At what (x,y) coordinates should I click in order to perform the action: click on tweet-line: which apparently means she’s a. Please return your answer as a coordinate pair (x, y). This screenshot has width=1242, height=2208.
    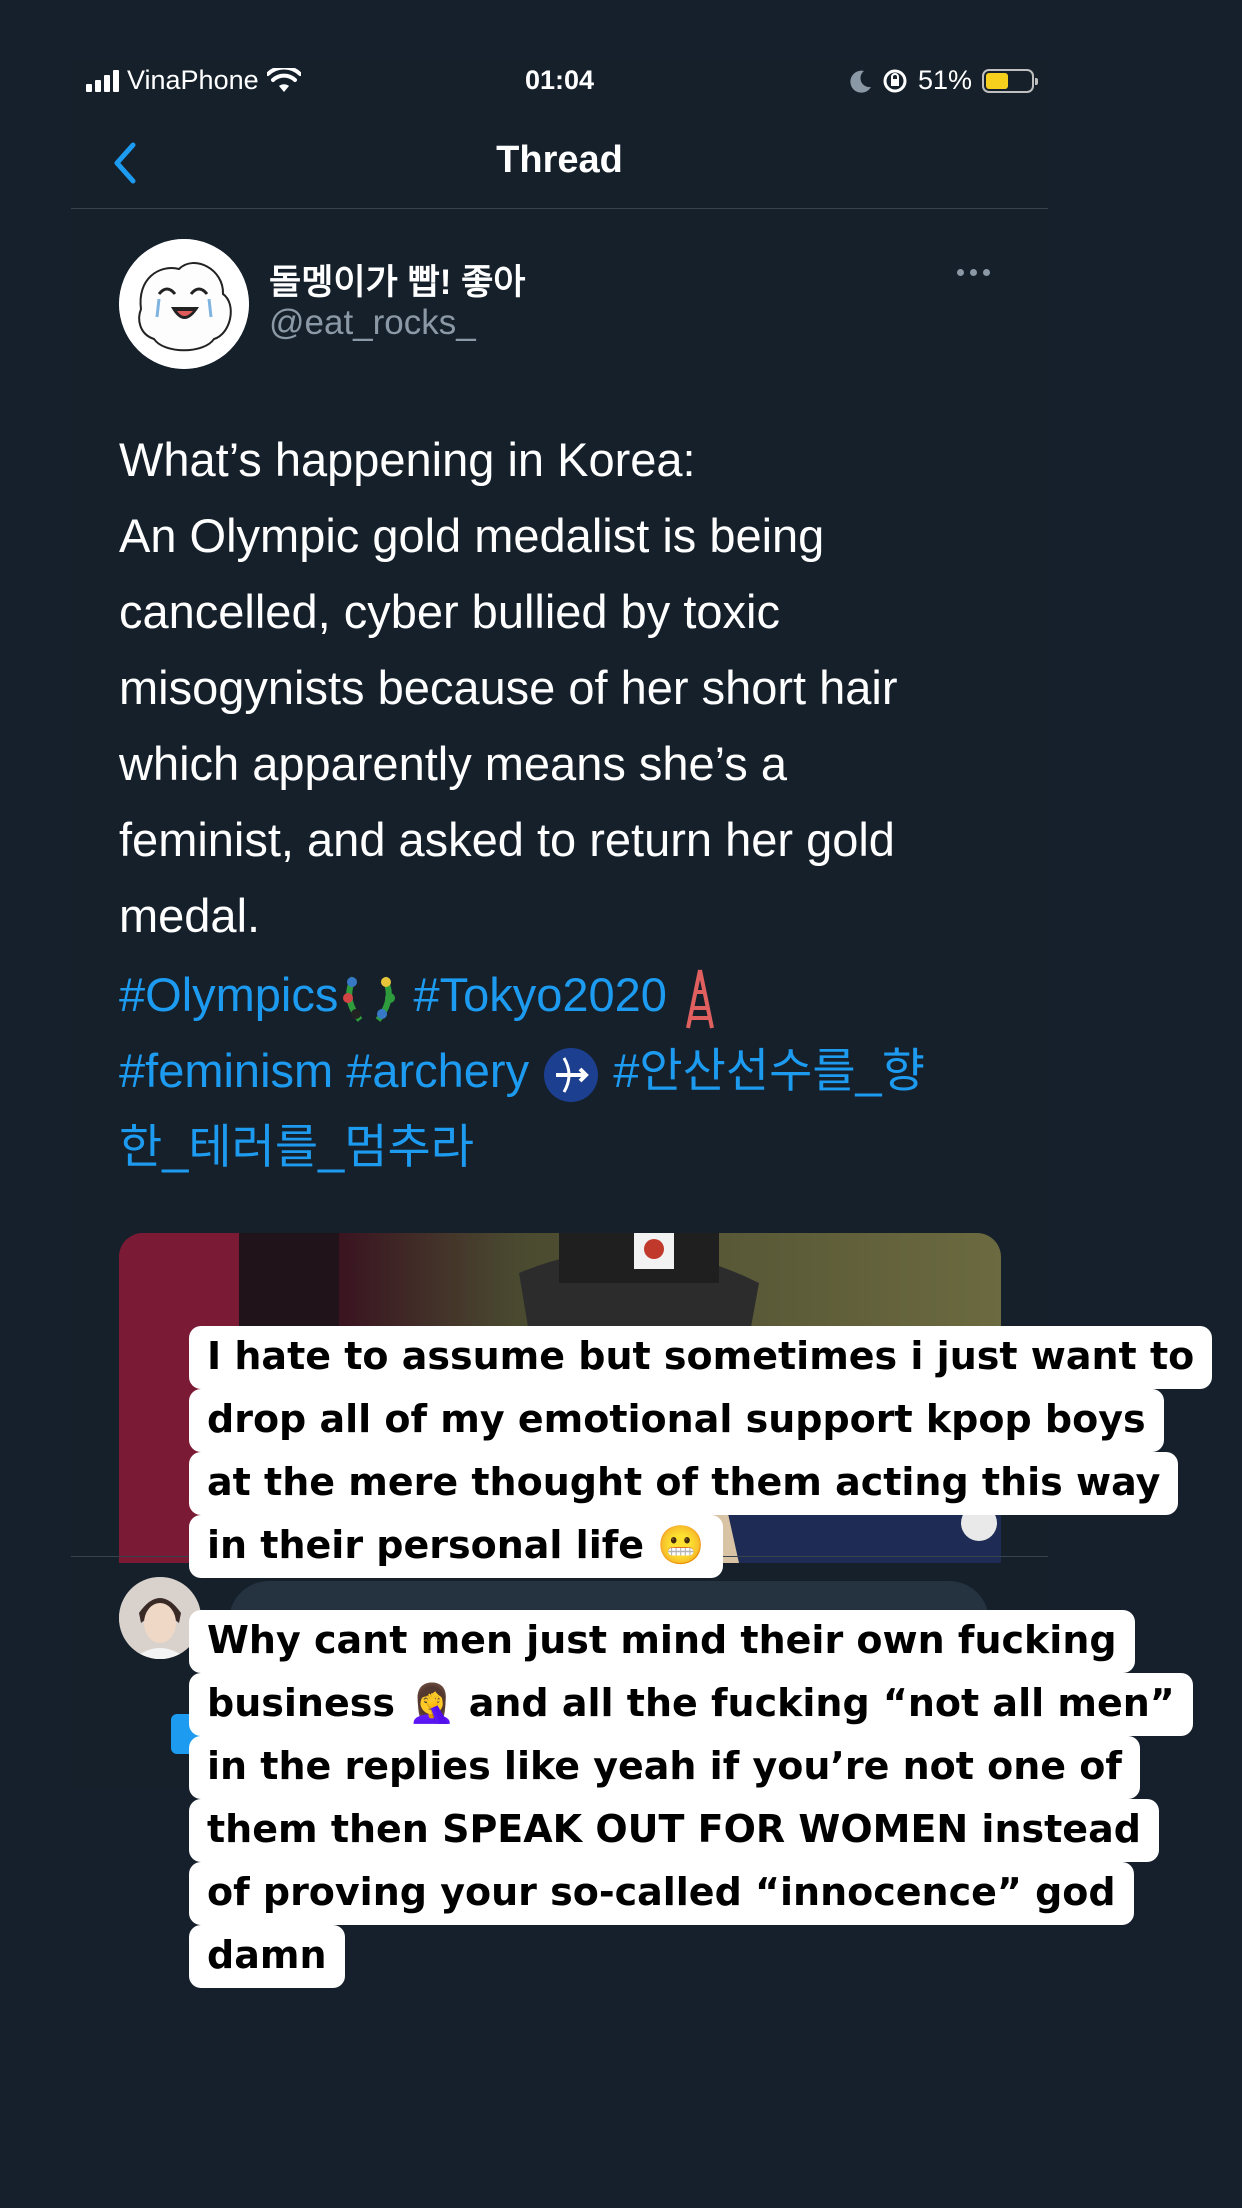
    Looking at the image, I should click on (453, 763).